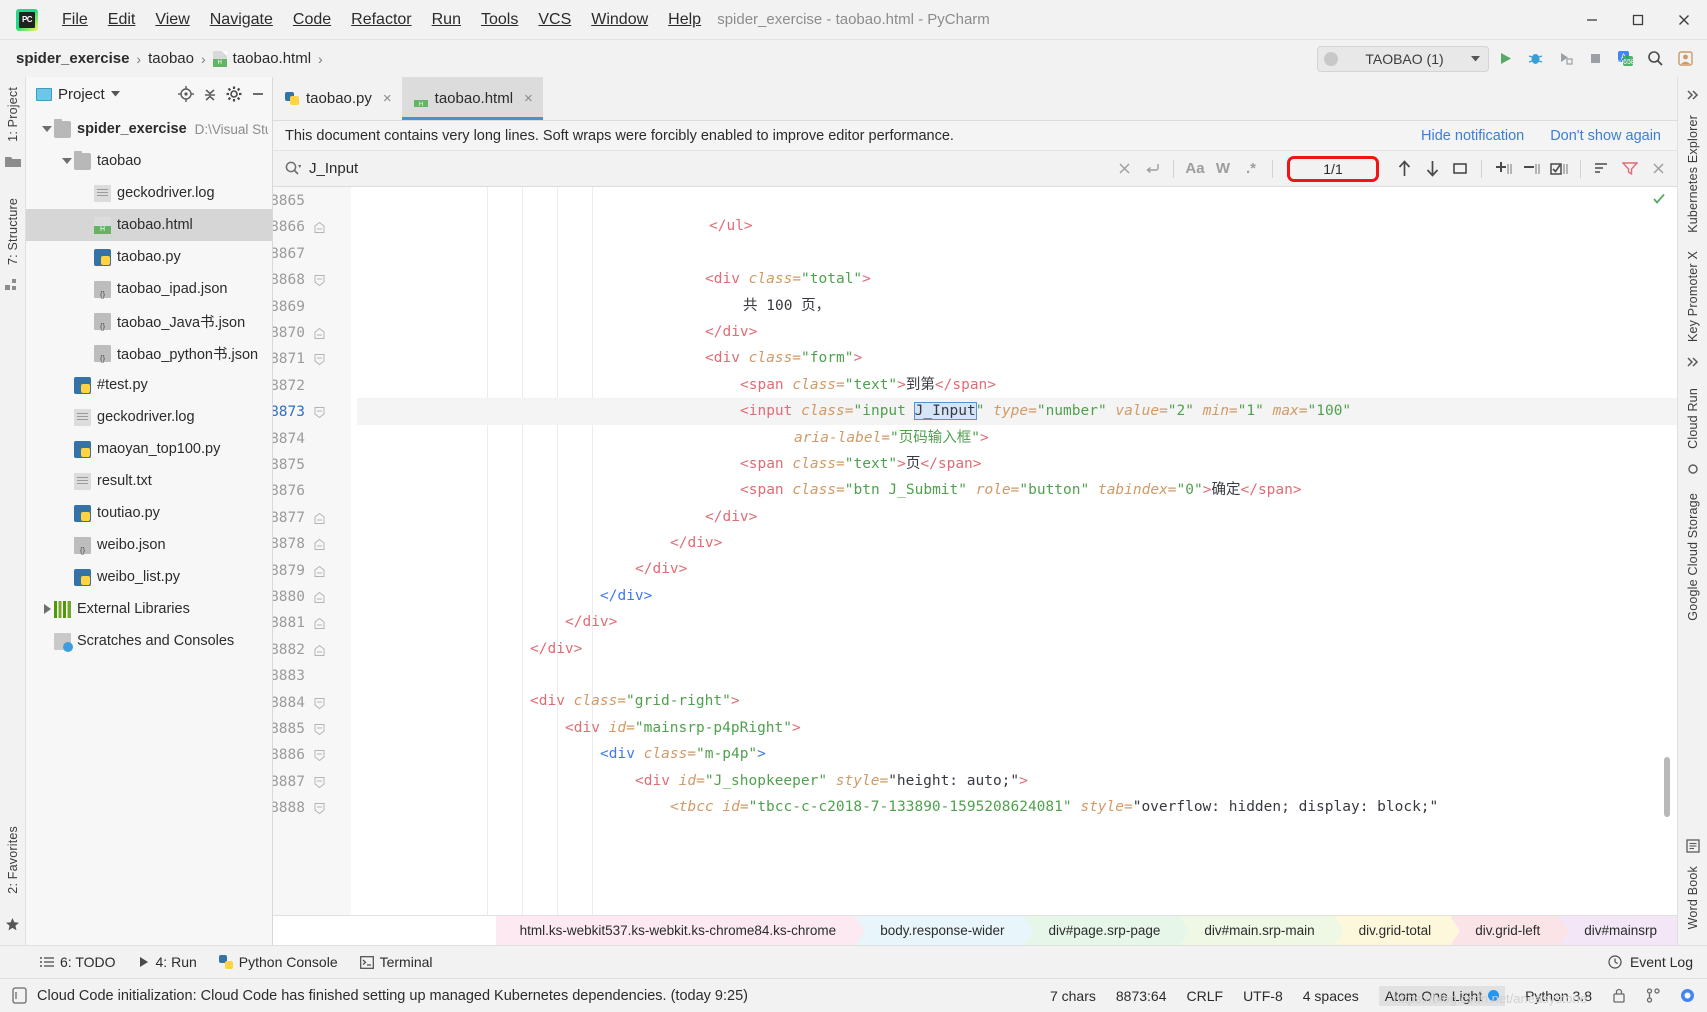  Describe the element at coordinates (149, 353) in the screenshot. I see `tree-item-taobao-python-json: taobao_python书.json` at that location.